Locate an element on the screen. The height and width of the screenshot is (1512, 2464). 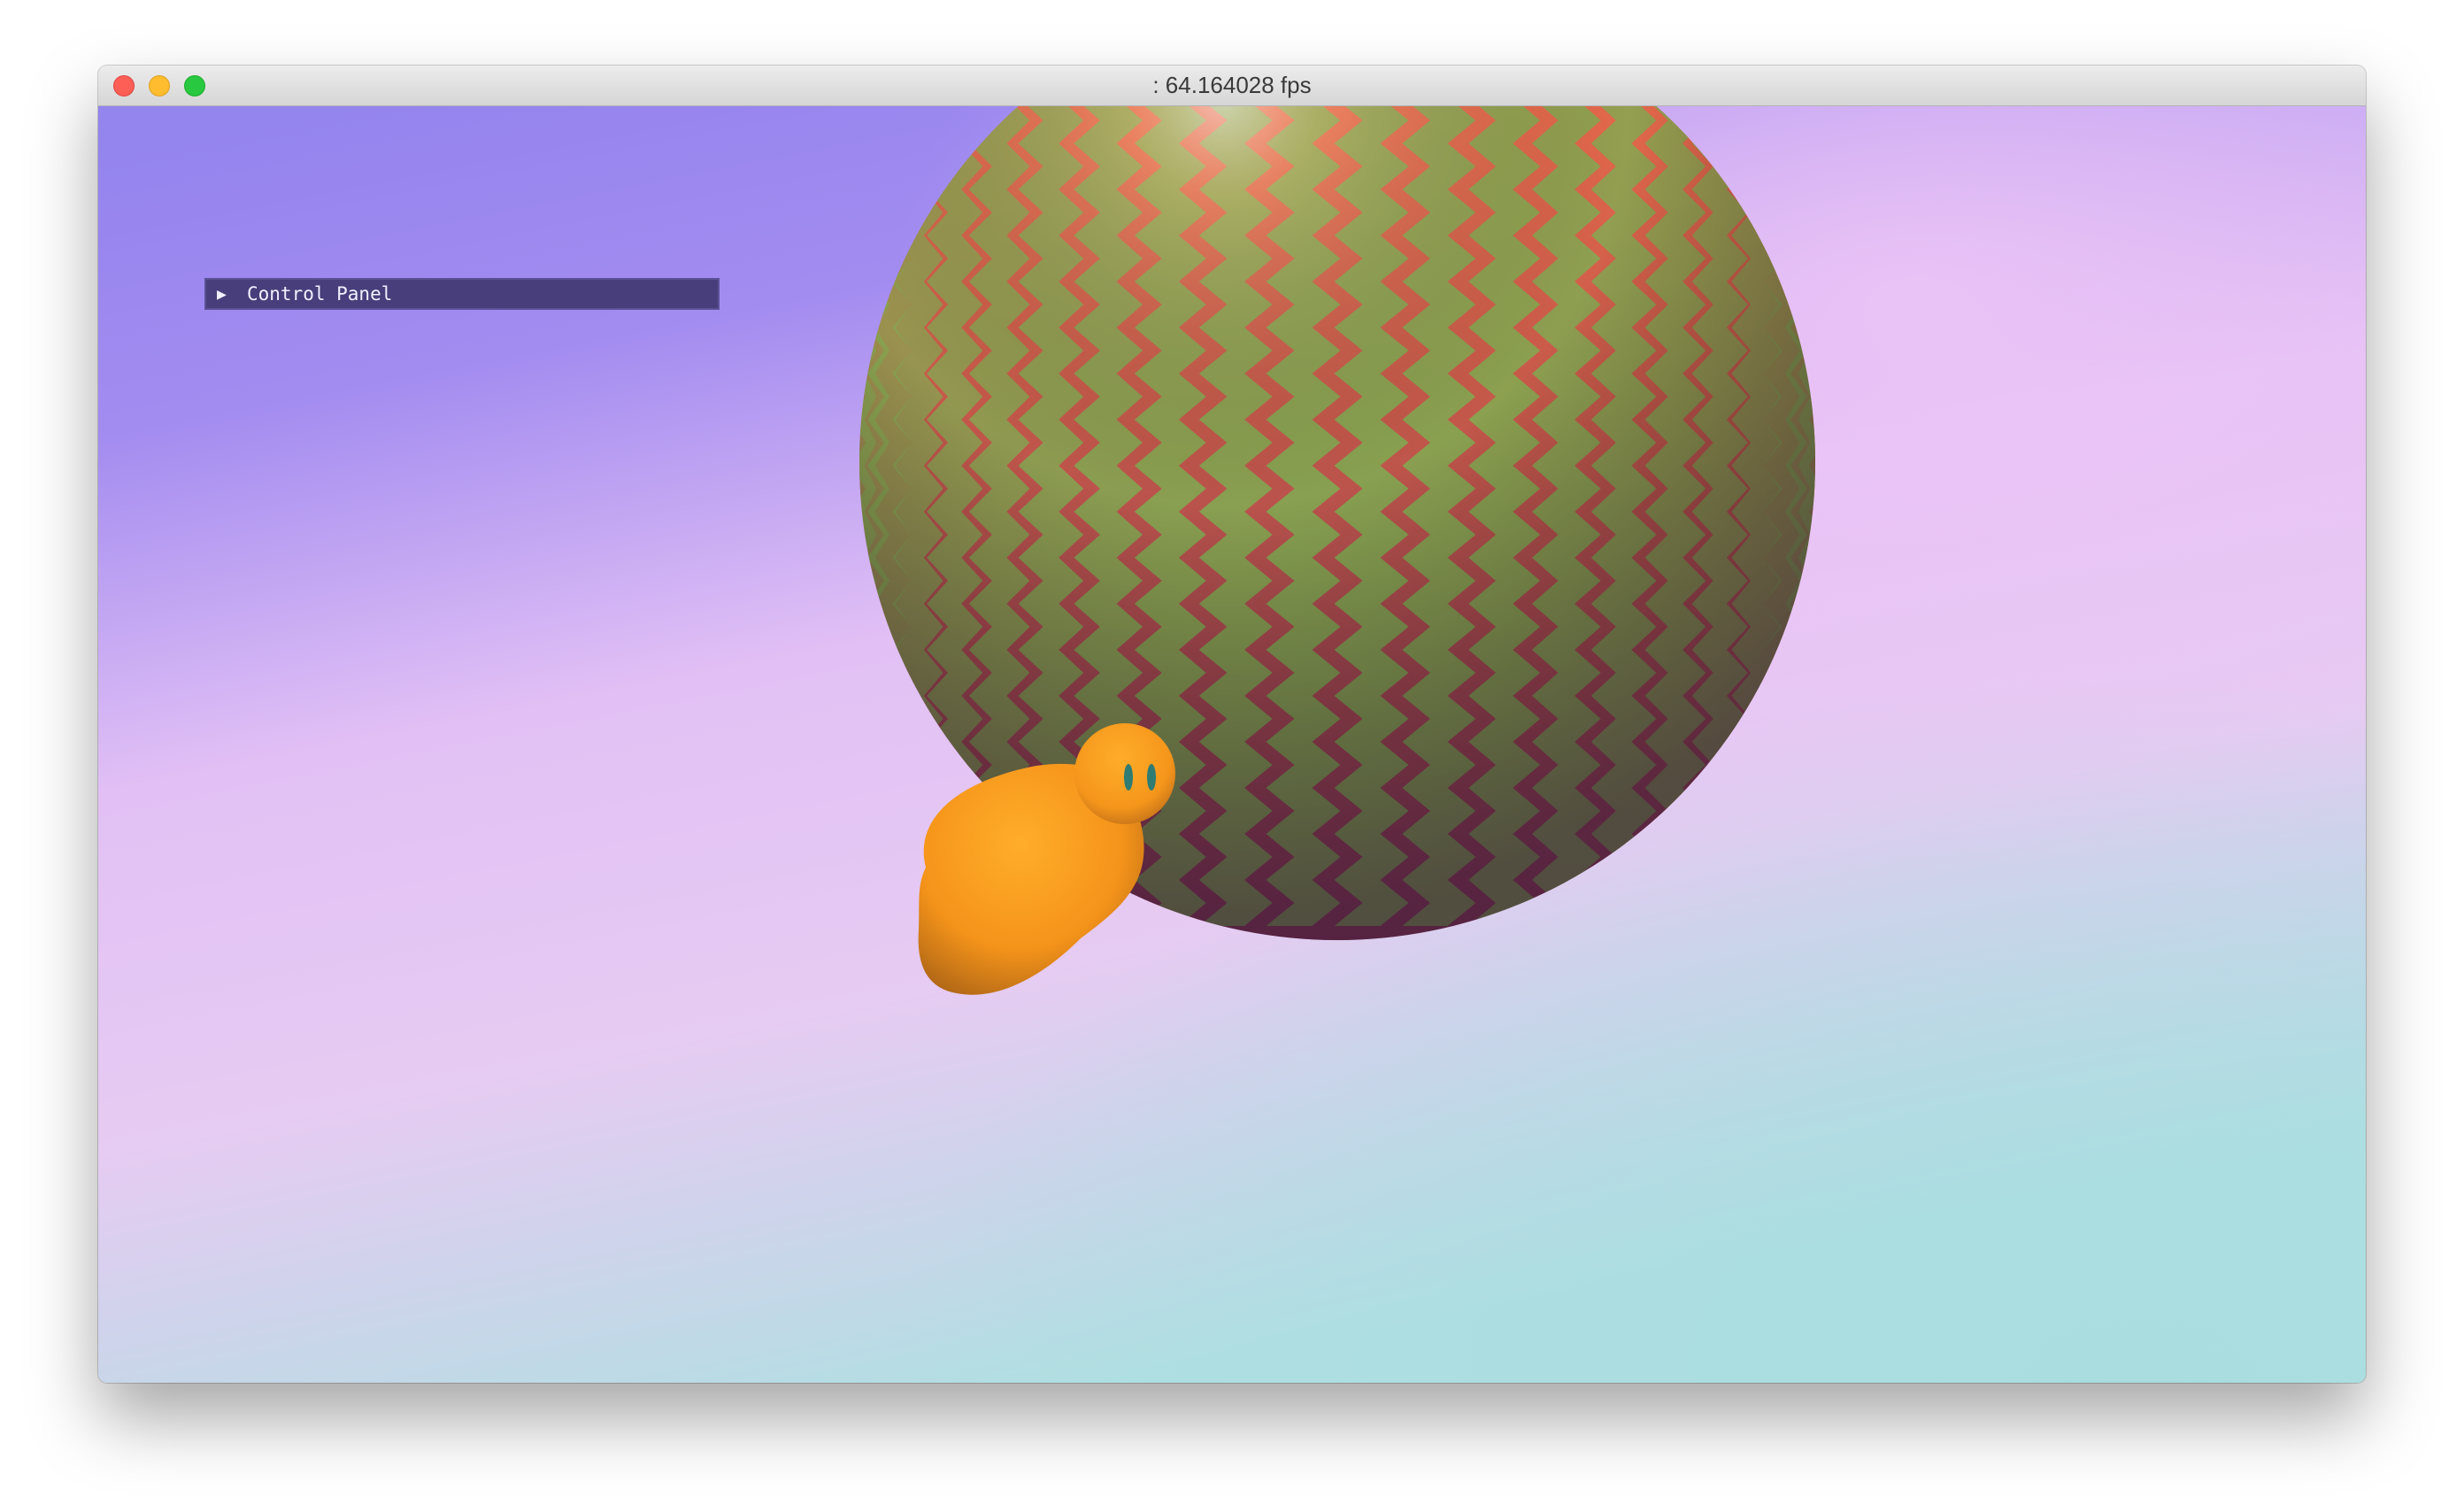
control-panel-header: ▶ Control Panel is located at coordinates (462, 294).